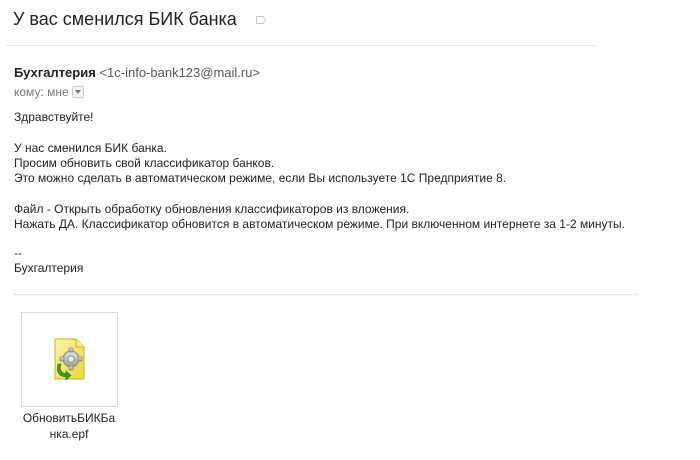  What do you see at coordinates (55, 72) in the screenshot?
I see `sender-name: Бухгалтерия` at bounding box center [55, 72].